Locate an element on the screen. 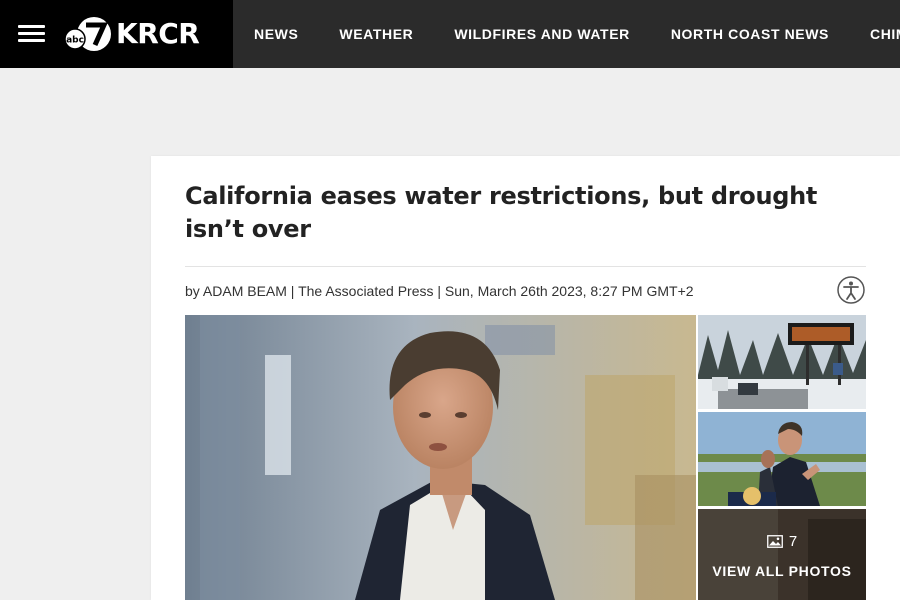  image-icon is located at coordinates (774, 541).